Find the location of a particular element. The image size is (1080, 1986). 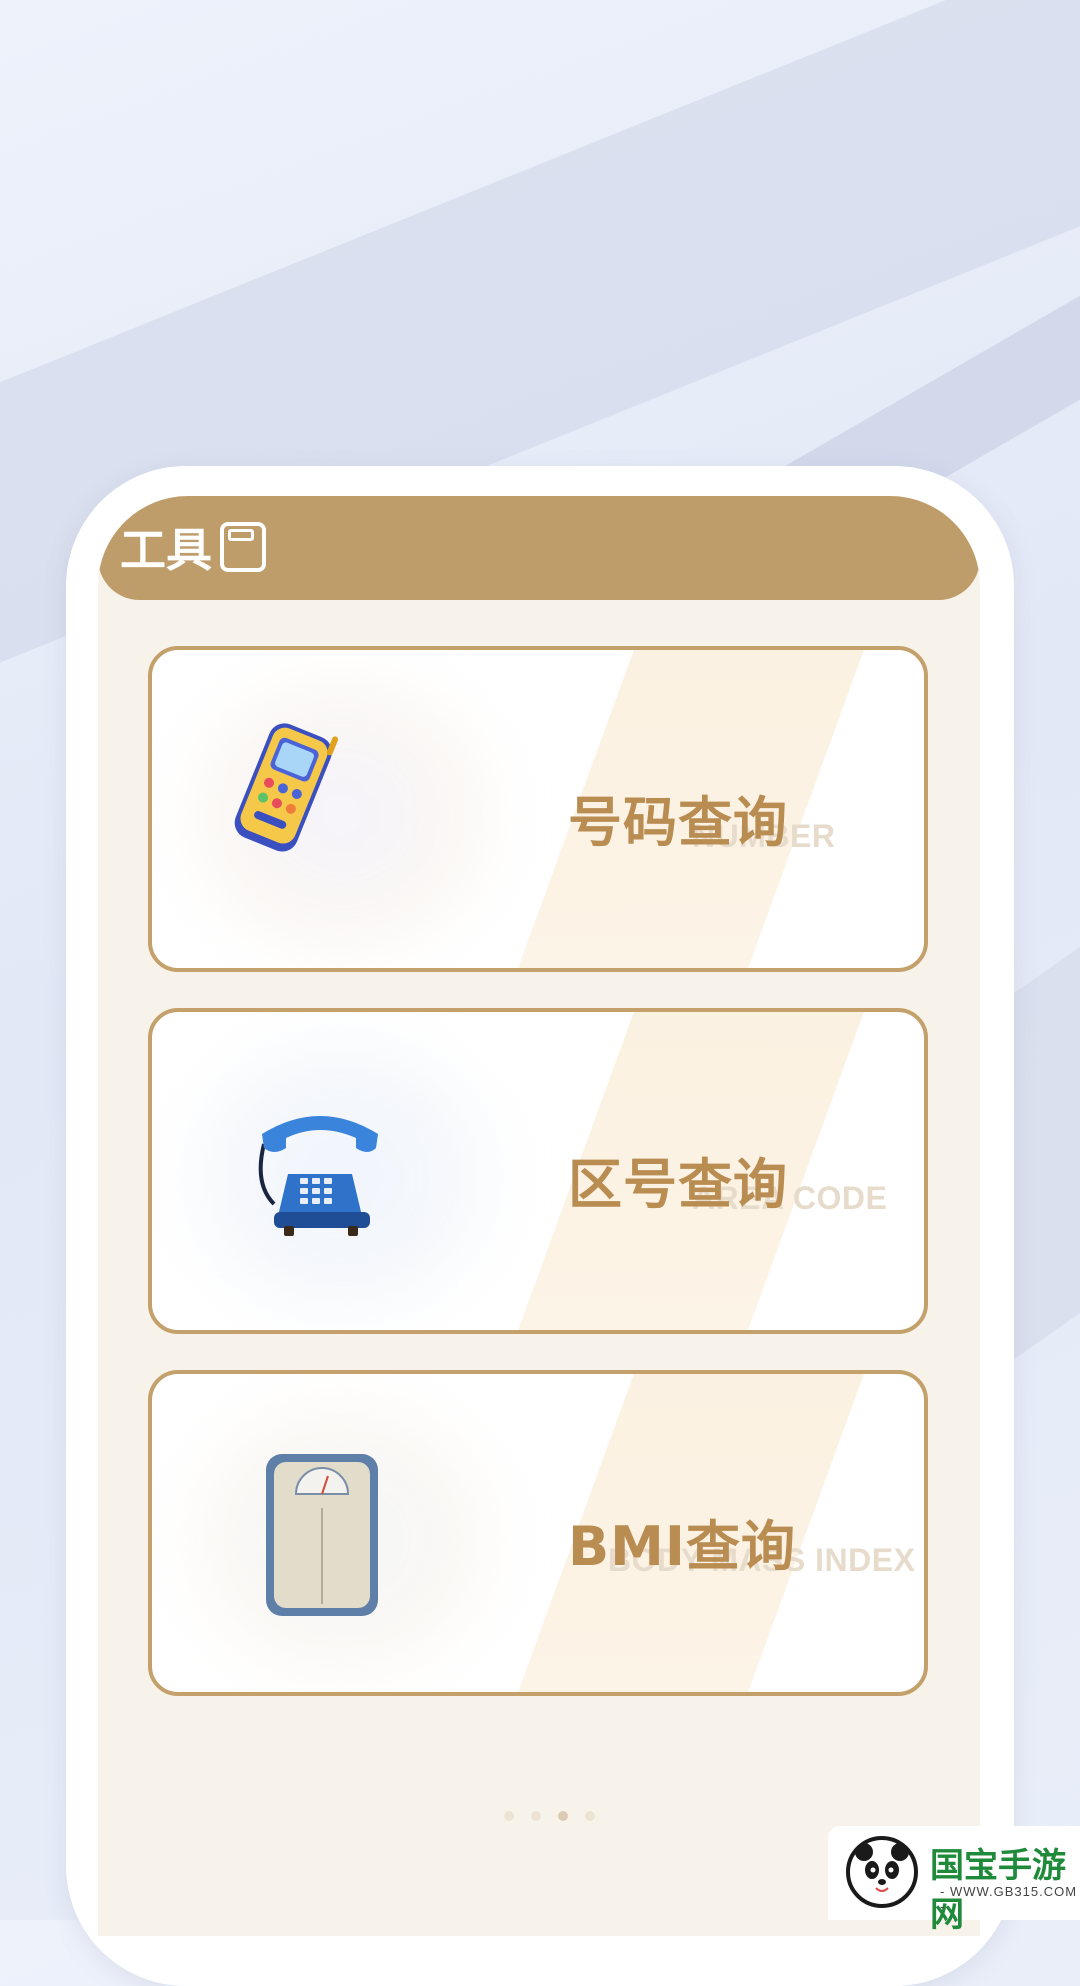

card-title: 号码查询 is located at coordinates (678, 822).